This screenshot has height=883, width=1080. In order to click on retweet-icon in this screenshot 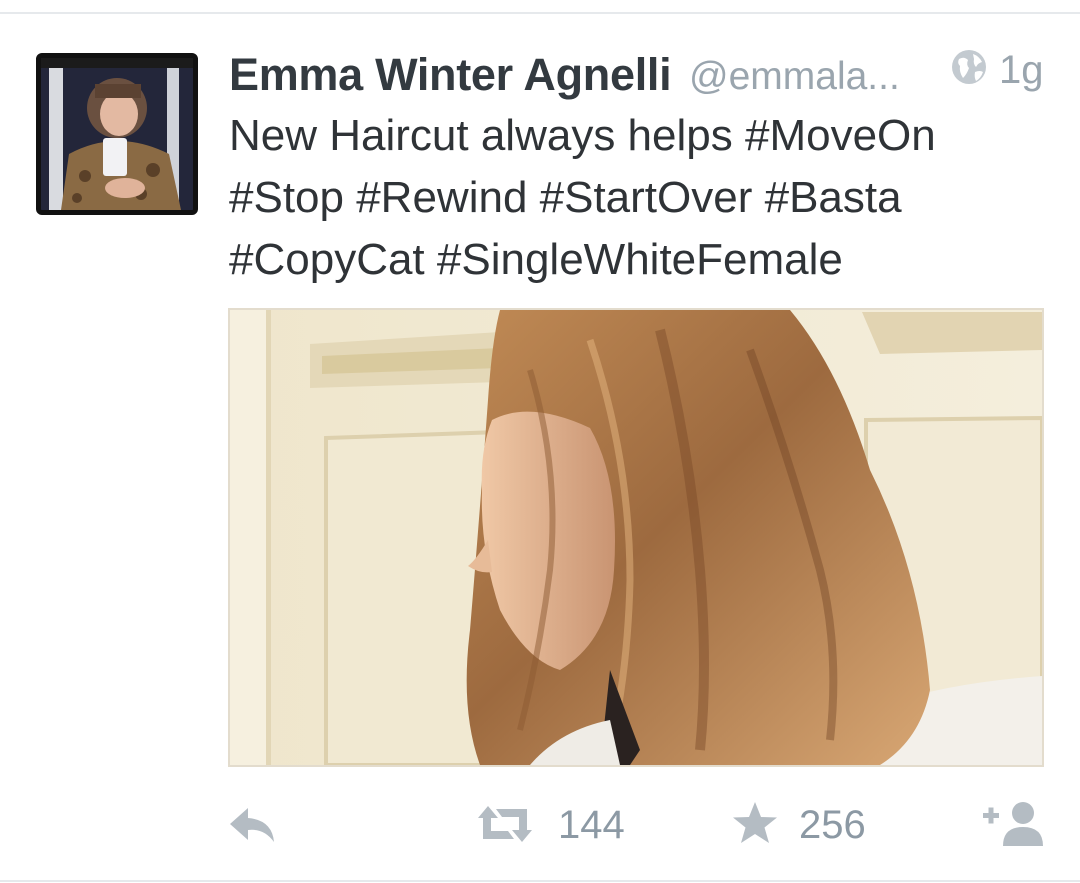, I will do `click(505, 824)`.